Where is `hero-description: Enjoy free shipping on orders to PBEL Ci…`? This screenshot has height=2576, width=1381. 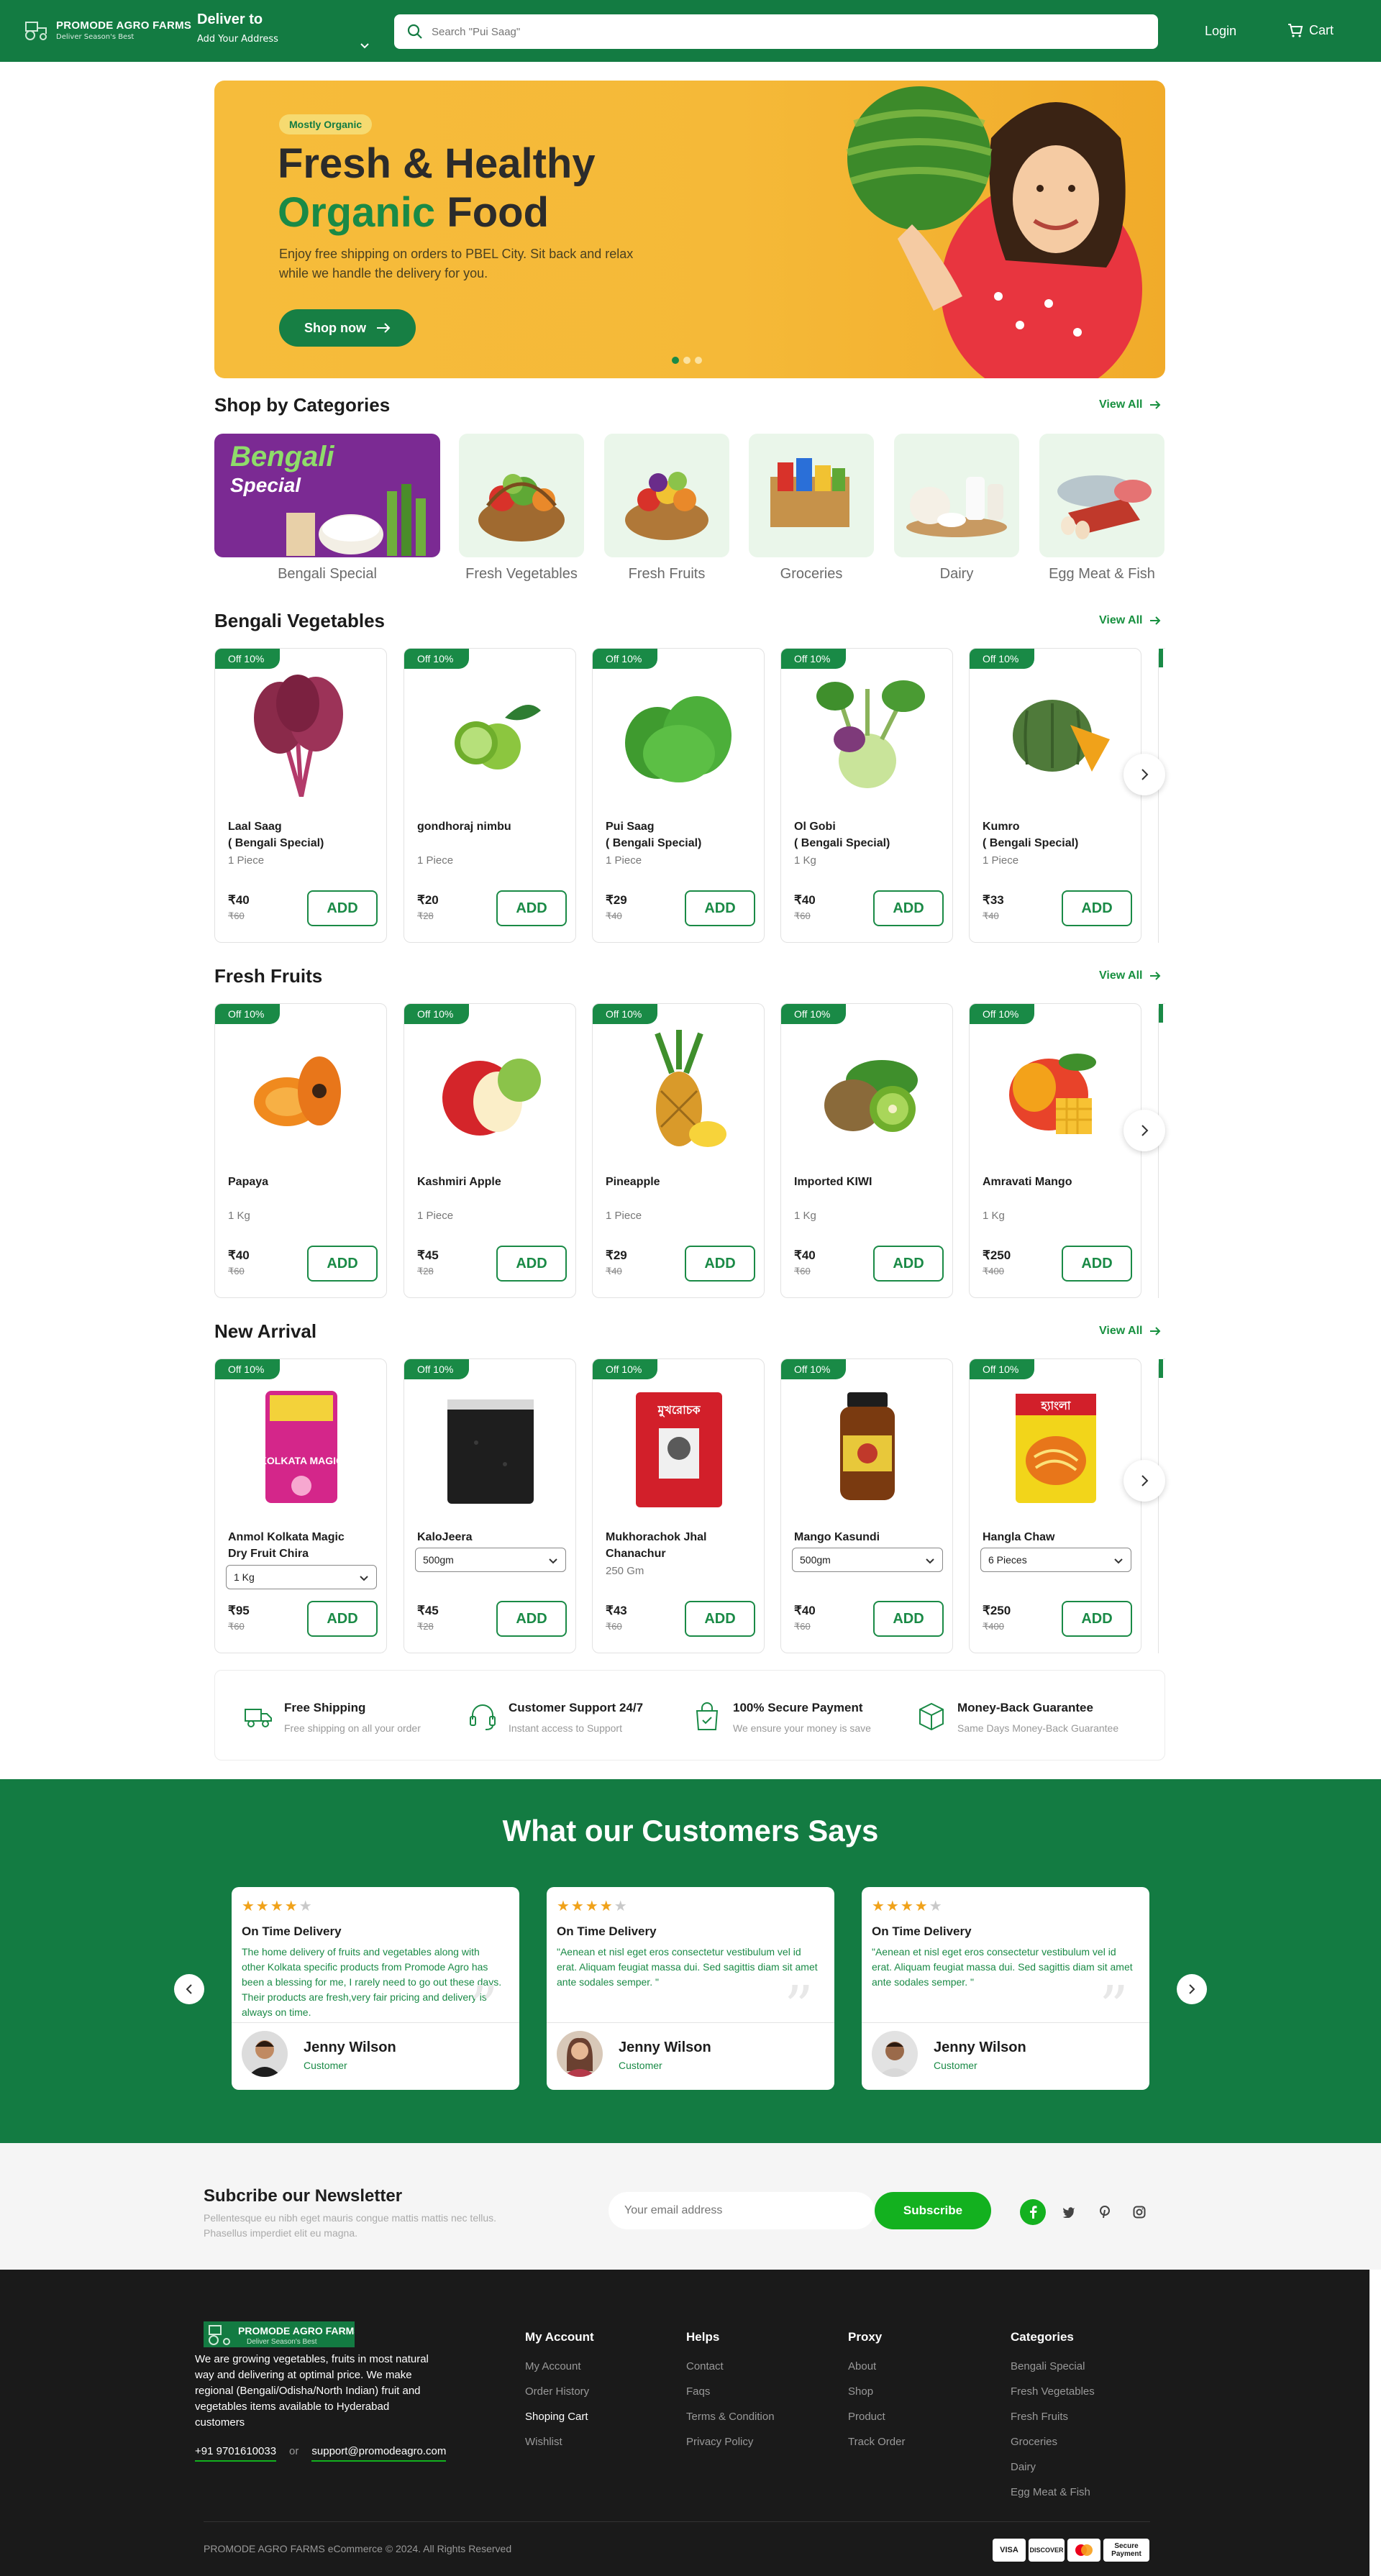 hero-description: Enjoy free shipping on orders to PBEL Ci… is located at coordinates (456, 263).